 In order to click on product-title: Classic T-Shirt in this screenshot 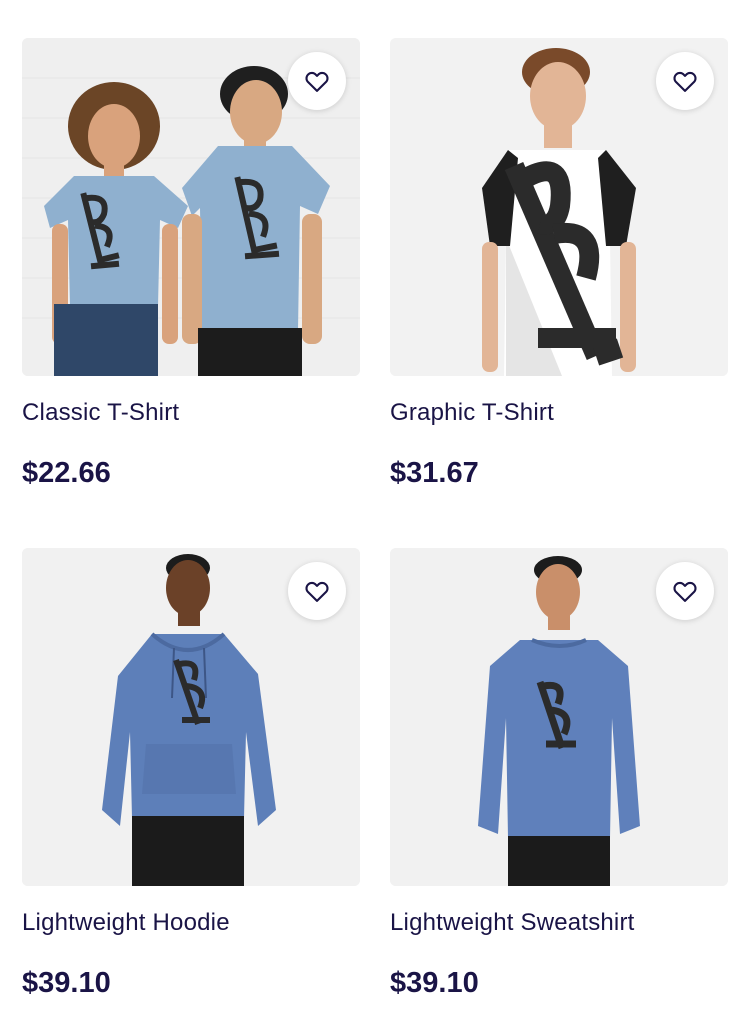, I will do `click(191, 413)`.